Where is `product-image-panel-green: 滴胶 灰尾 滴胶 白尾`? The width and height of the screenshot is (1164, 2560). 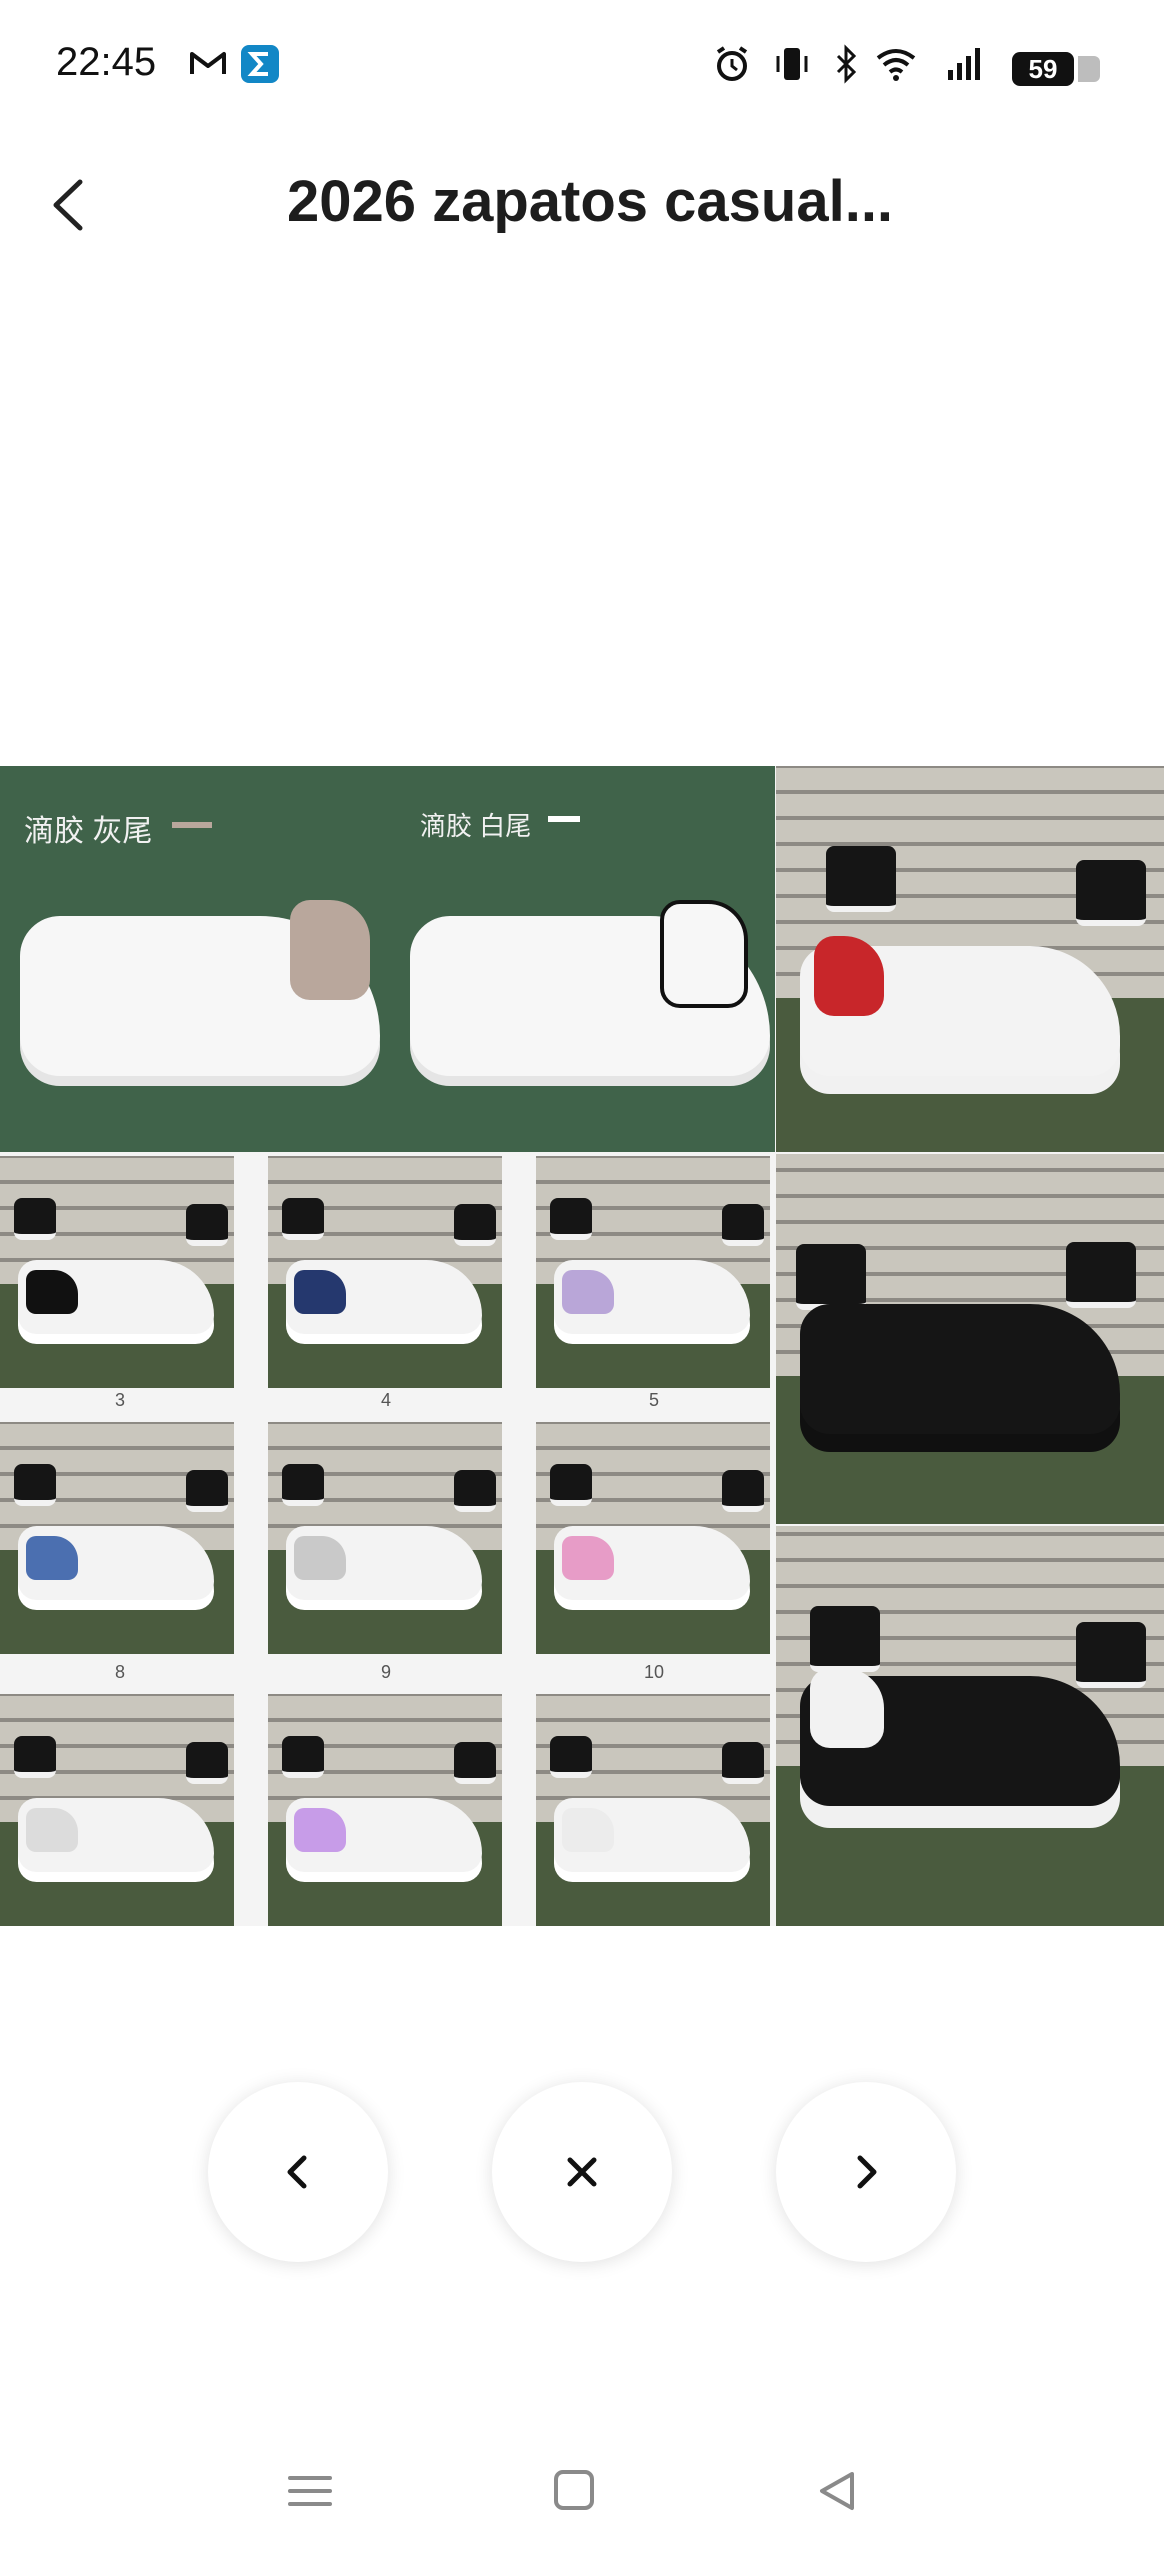 product-image-panel-green: 滴胶 灰尾 滴胶 白尾 is located at coordinates (387, 959).